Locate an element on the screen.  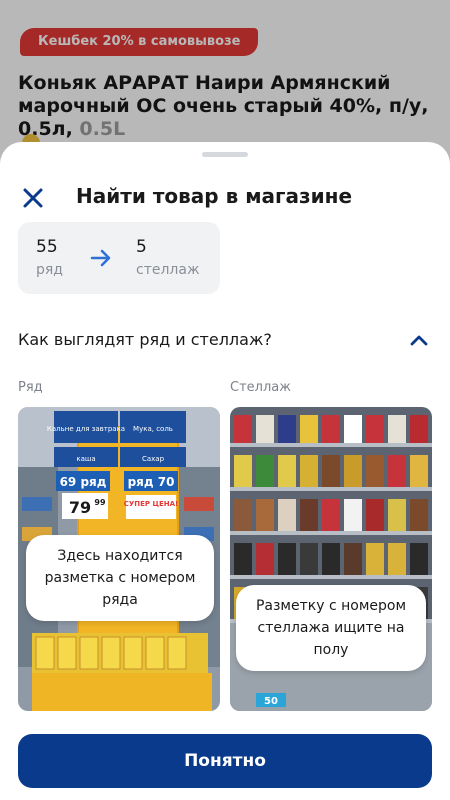
row-sign-70: ряд 70 is located at coordinates (151, 482).